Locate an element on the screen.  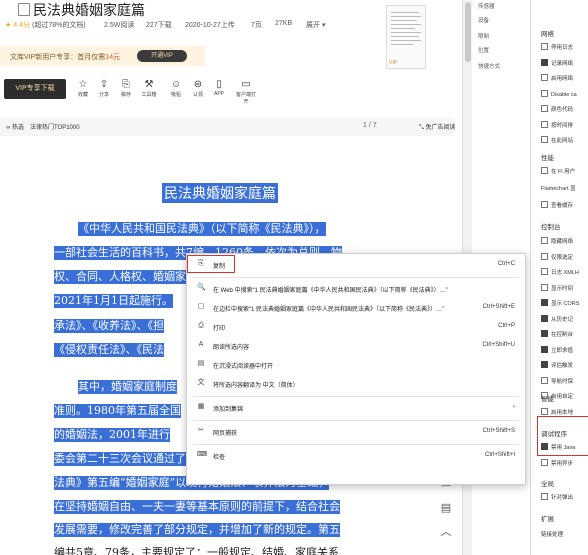
scrollbar-thumb is located at coordinates (468, 32).